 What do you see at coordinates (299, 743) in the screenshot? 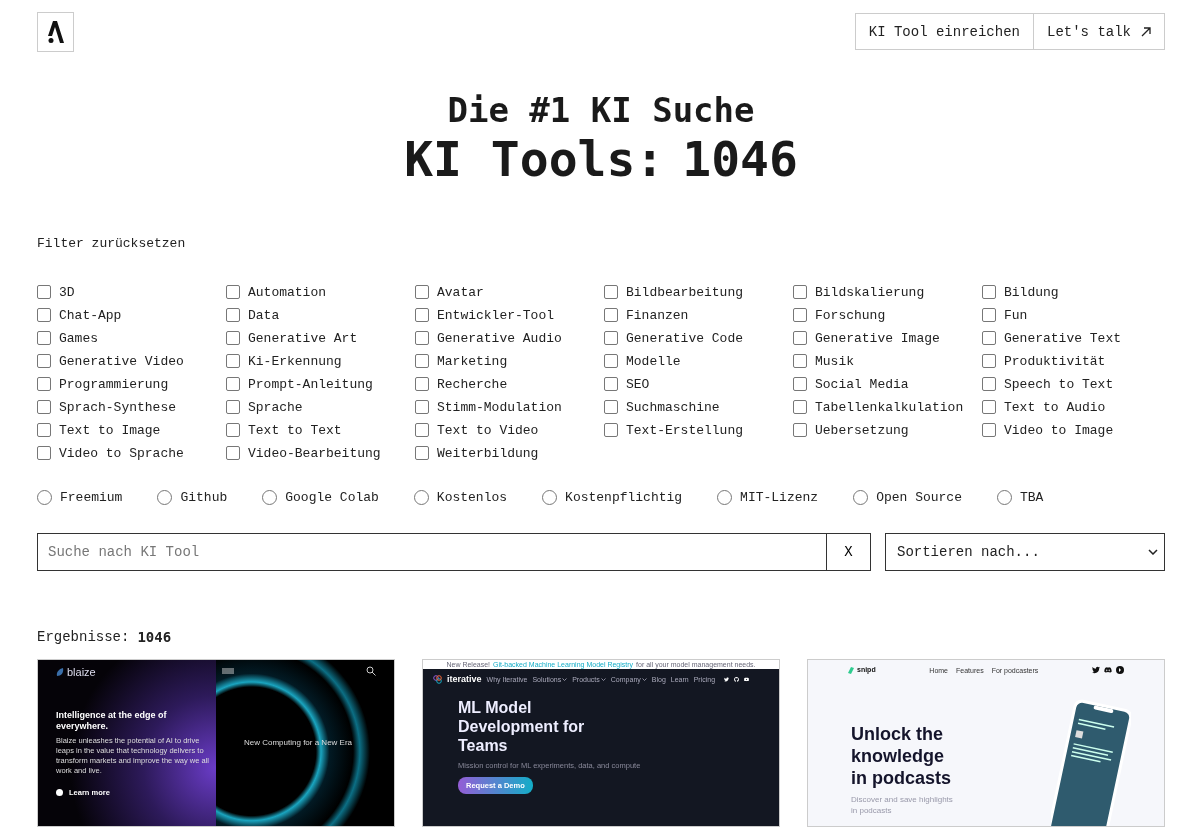
I see `tagline-text: New Computing for a New Era` at bounding box center [299, 743].